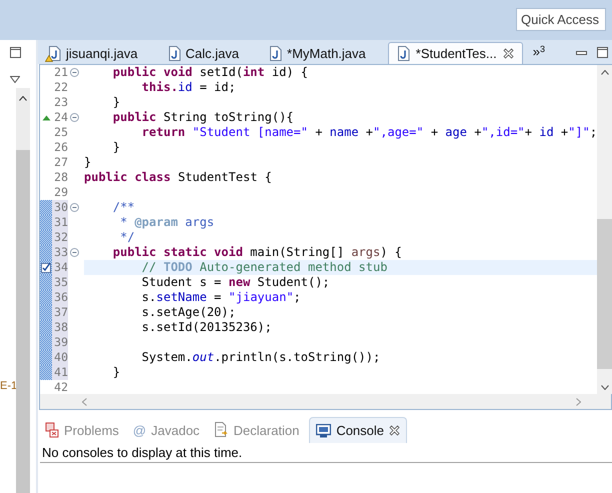 The image size is (612, 493). Describe the element at coordinates (178, 177) in the screenshot. I see `code-line: public class StudentTest {` at that location.